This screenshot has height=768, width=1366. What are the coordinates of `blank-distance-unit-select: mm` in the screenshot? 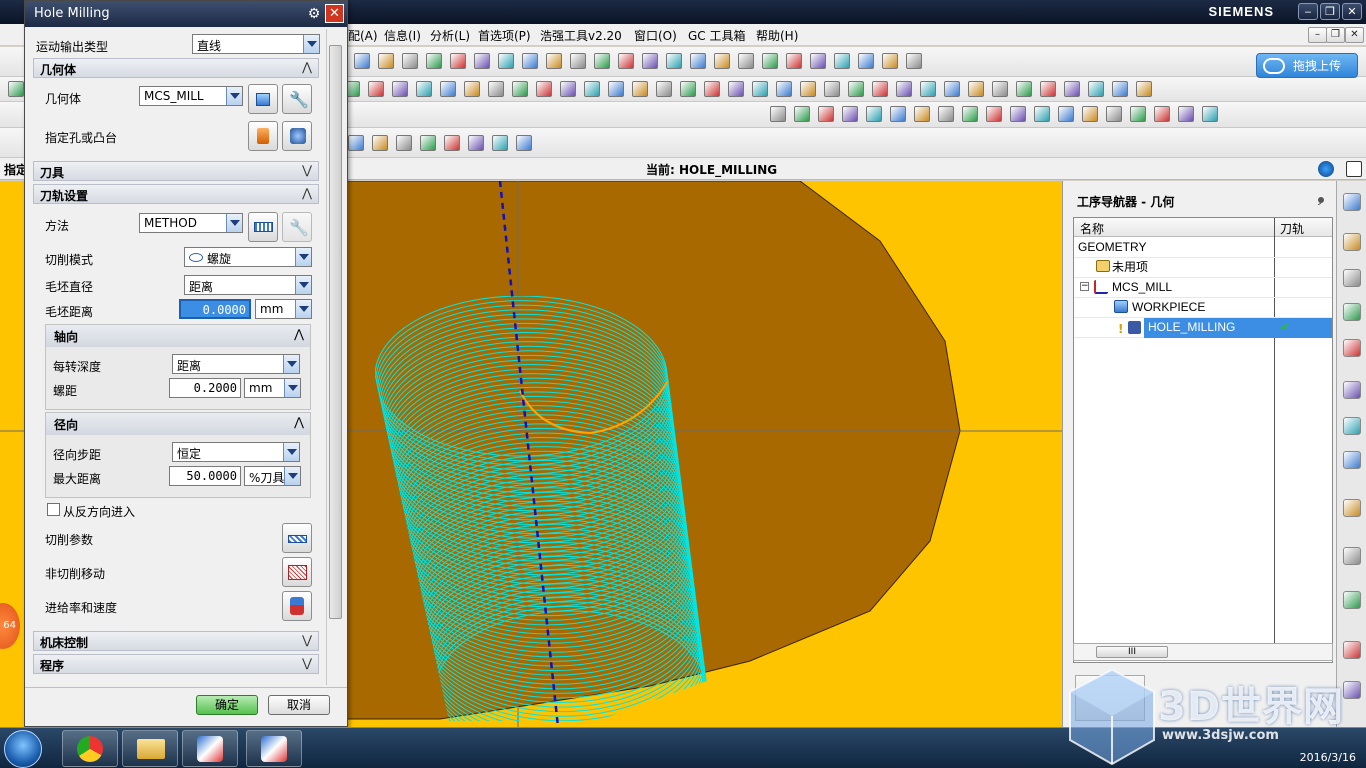 It's located at (283, 309).